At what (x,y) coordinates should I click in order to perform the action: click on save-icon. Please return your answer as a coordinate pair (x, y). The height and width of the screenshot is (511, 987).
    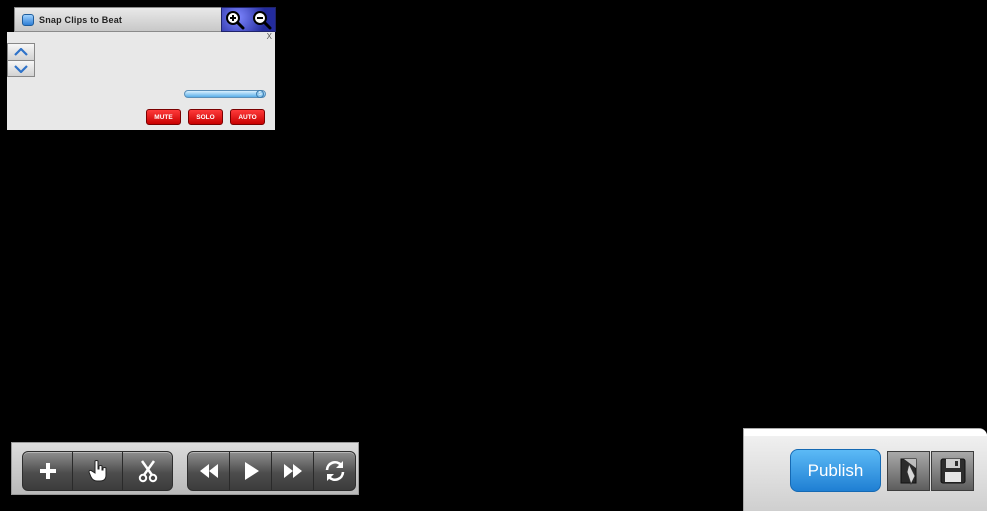
    Looking at the image, I should click on (952, 471).